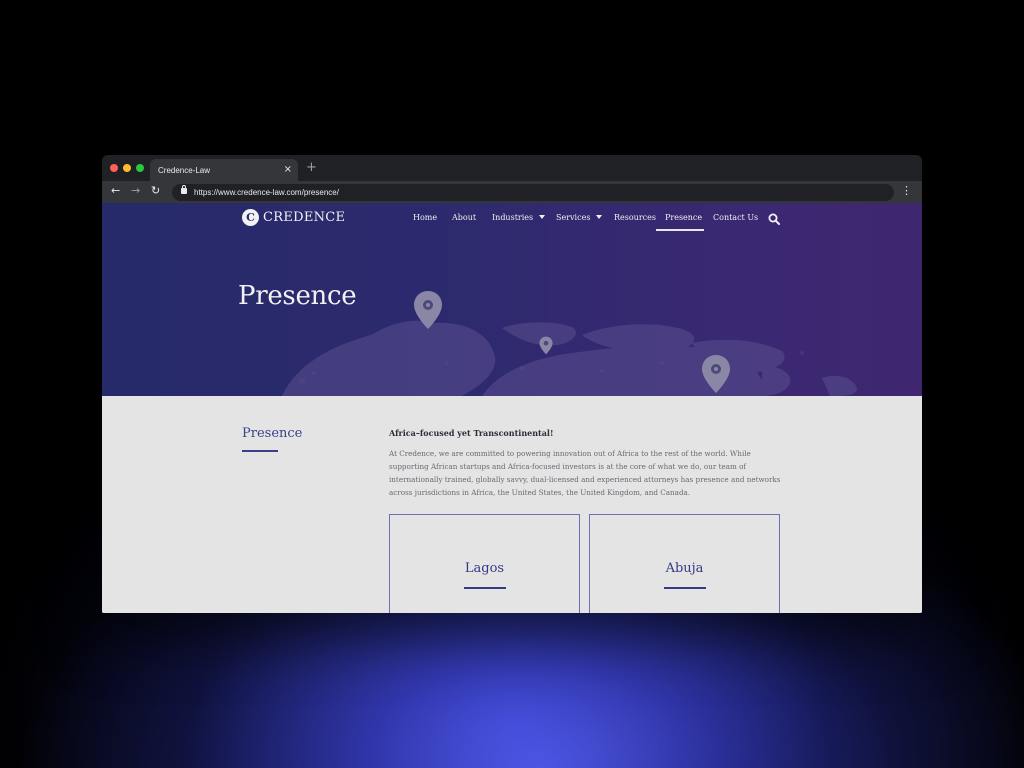 This screenshot has width=1024, height=768. I want to click on nav-contact: Contact Us, so click(735, 217).